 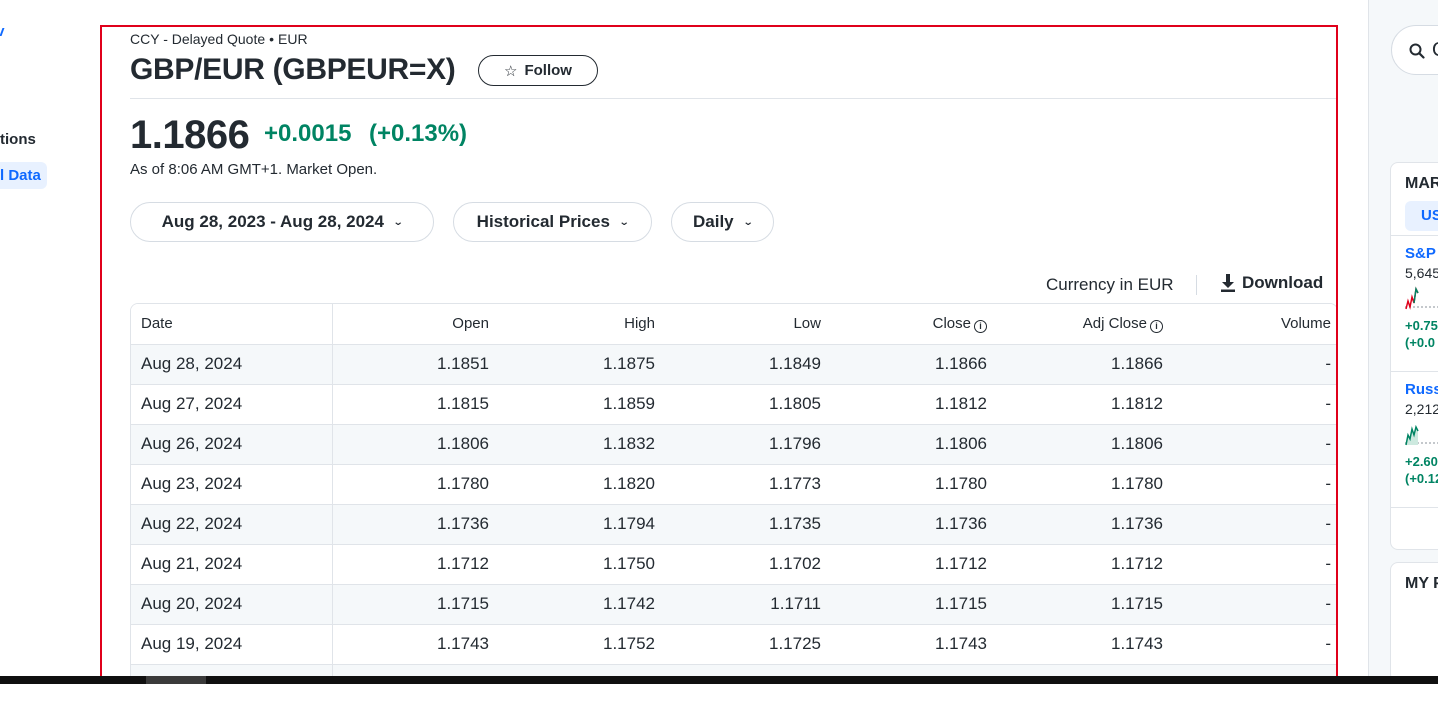 What do you see at coordinates (746, 483) in the screenshot?
I see `cell-low: 1.1773` at bounding box center [746, 483].